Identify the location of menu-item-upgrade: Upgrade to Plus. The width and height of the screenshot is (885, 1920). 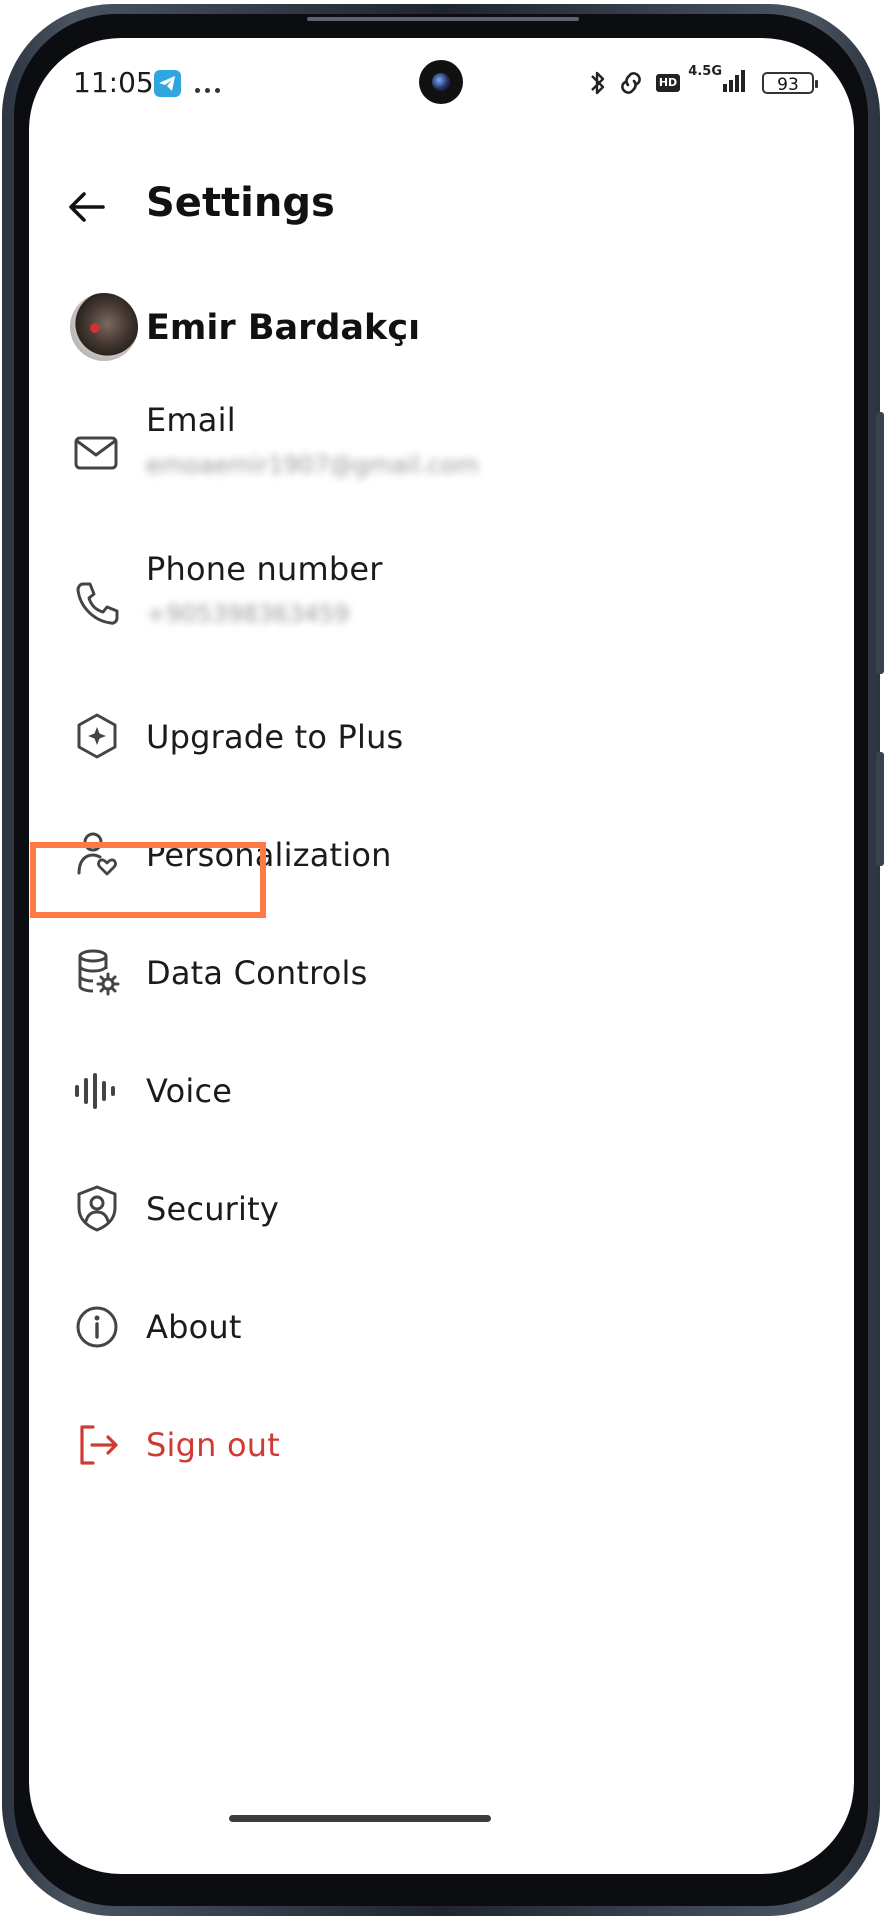
(441, 746).